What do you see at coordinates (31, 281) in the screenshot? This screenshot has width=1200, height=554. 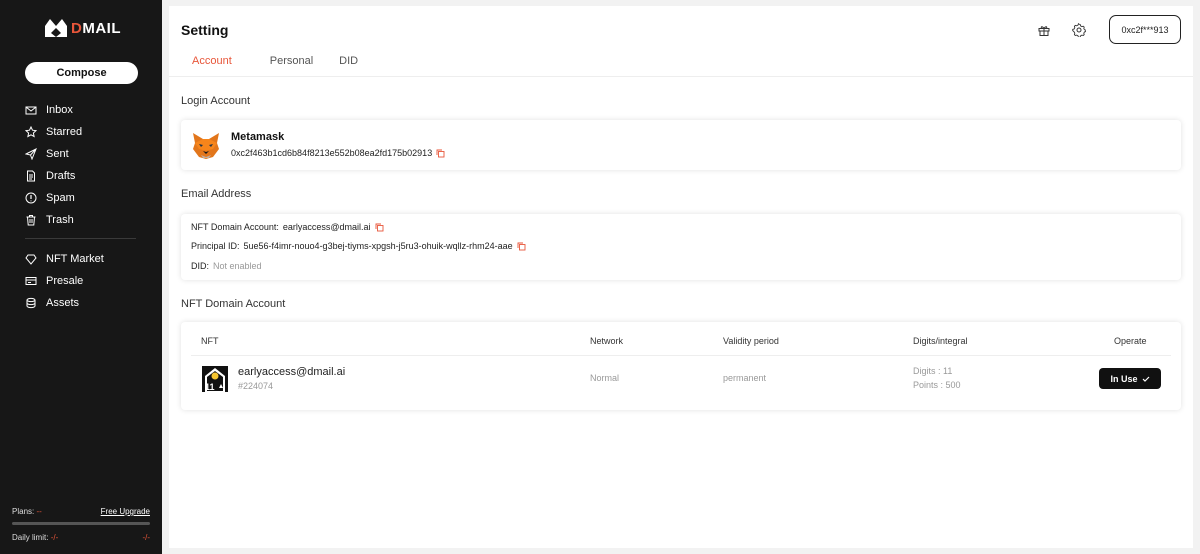 I see `presale-icon` at bounding box center [31, 281].